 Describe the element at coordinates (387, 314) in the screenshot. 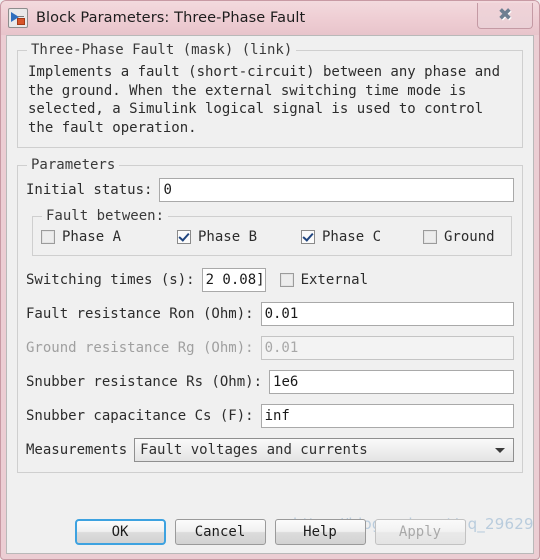

I see `fault-resistance-input` at that location.